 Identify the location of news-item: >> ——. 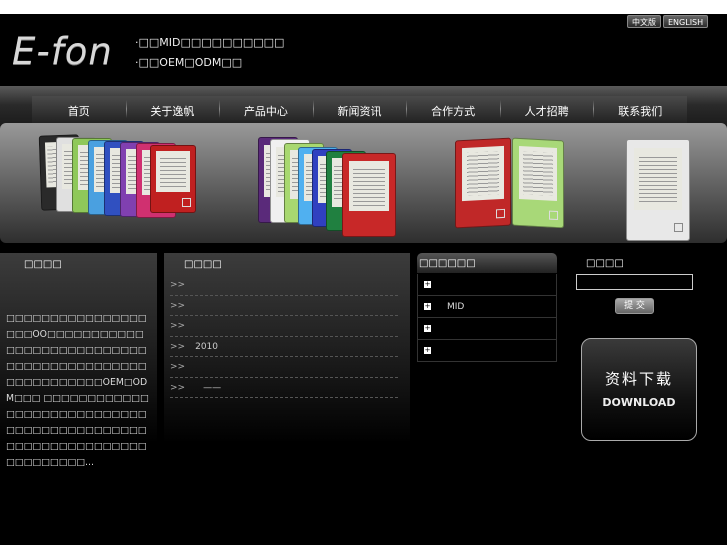
(284, 388).